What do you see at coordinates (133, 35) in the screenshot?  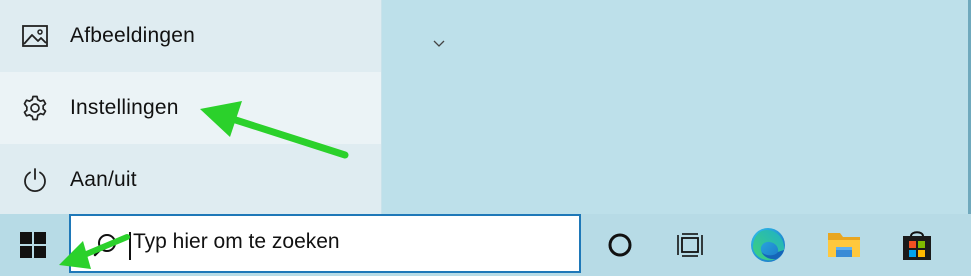 I see `menu-item-label: Afbeeldingen` at bounding box center [133, 35].